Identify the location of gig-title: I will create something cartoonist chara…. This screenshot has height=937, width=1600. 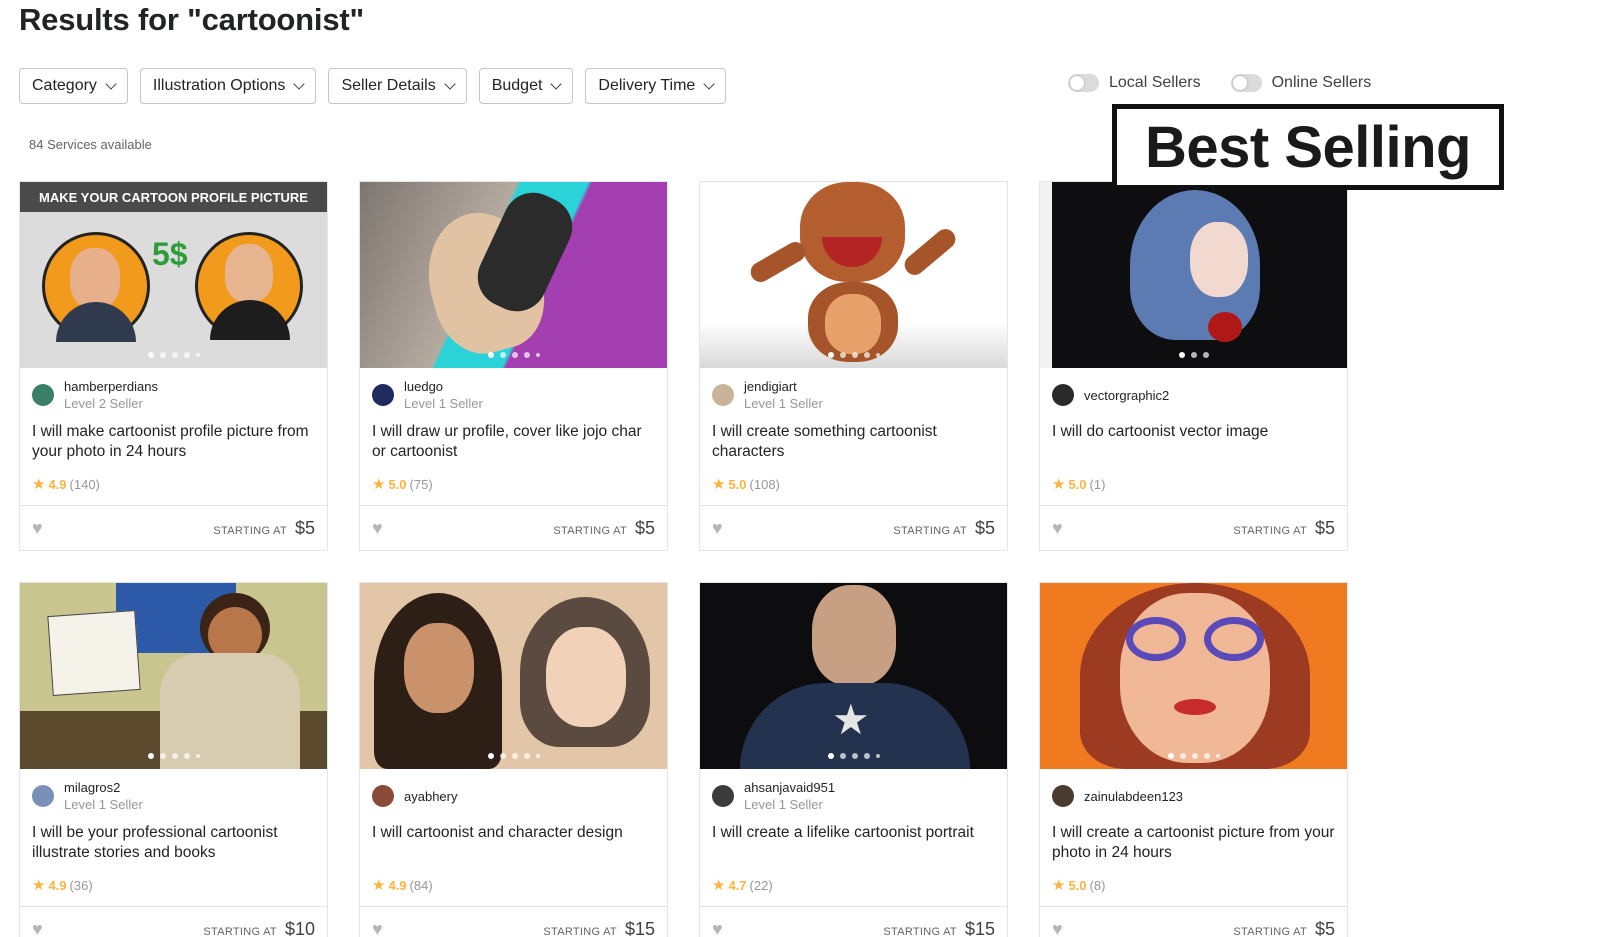
(854, 442).